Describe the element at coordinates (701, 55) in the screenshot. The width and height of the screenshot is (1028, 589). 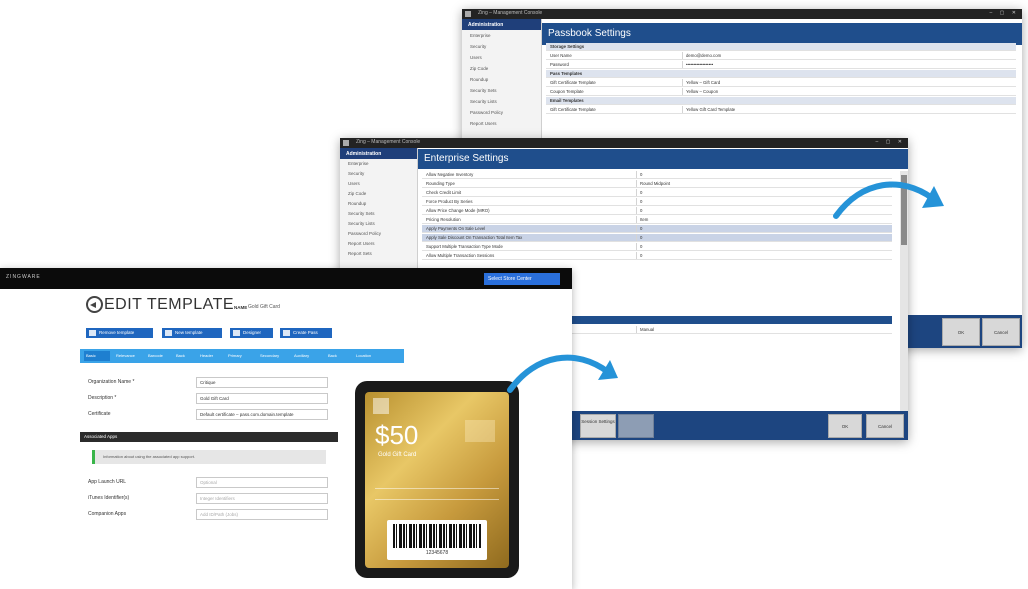
I see `row-value: demo@demo.com` at that location.